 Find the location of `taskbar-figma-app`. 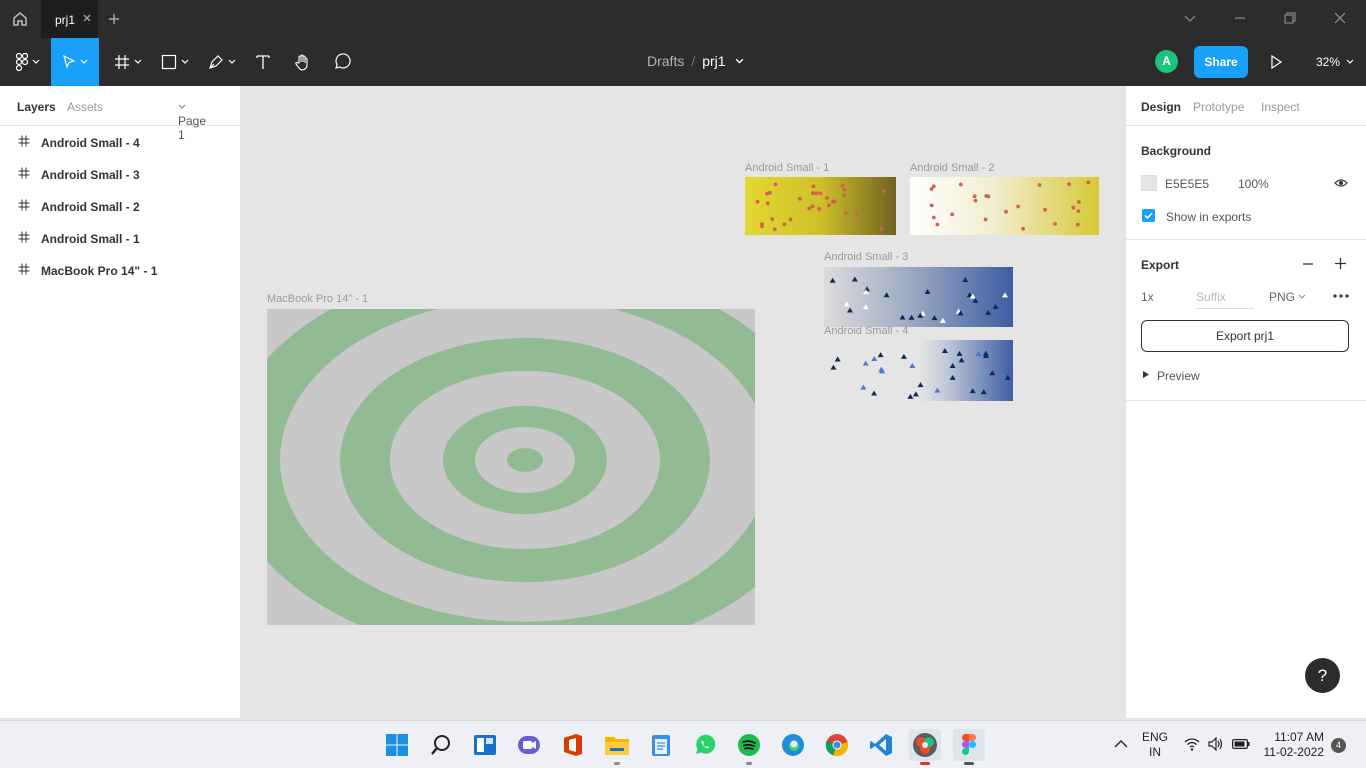

taskbar-figma-app is located at coordinates (925, 747).